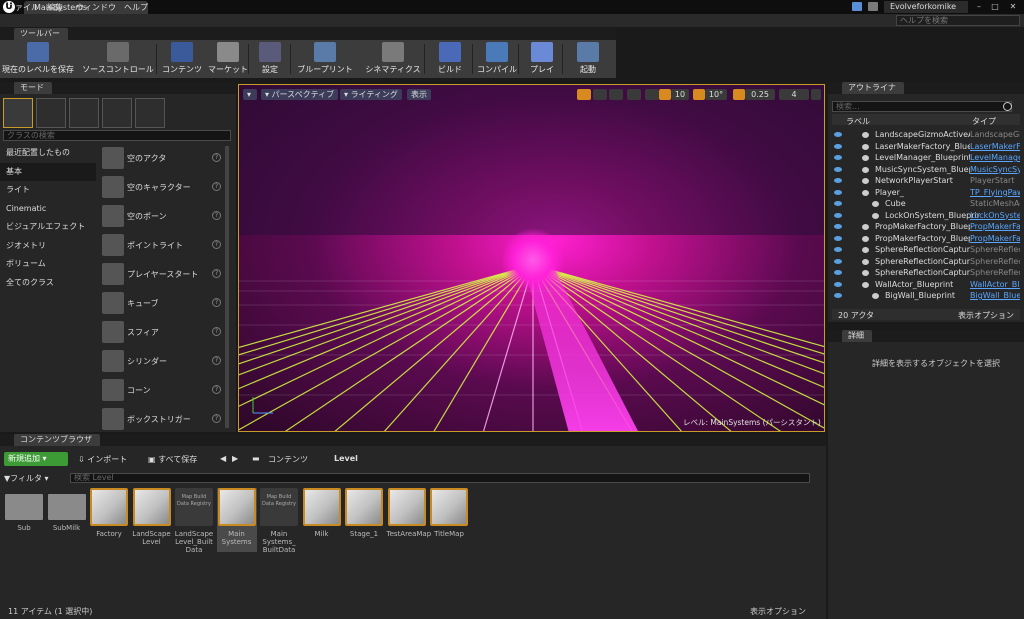 Image resolution: width=1024 pixels, height=619 pixels. Describe the element at coordinates (23, 7) in the screenshot. I see `menu-file: ファイル` at that location.